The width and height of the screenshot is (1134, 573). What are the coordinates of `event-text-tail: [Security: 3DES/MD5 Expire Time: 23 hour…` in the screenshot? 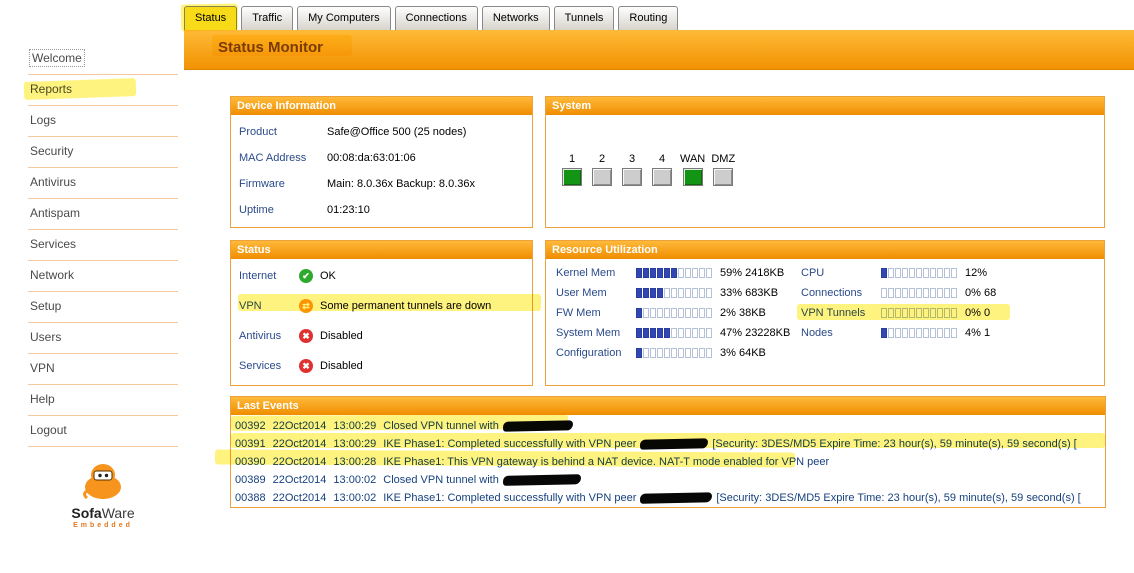 It's located at (894, 444).